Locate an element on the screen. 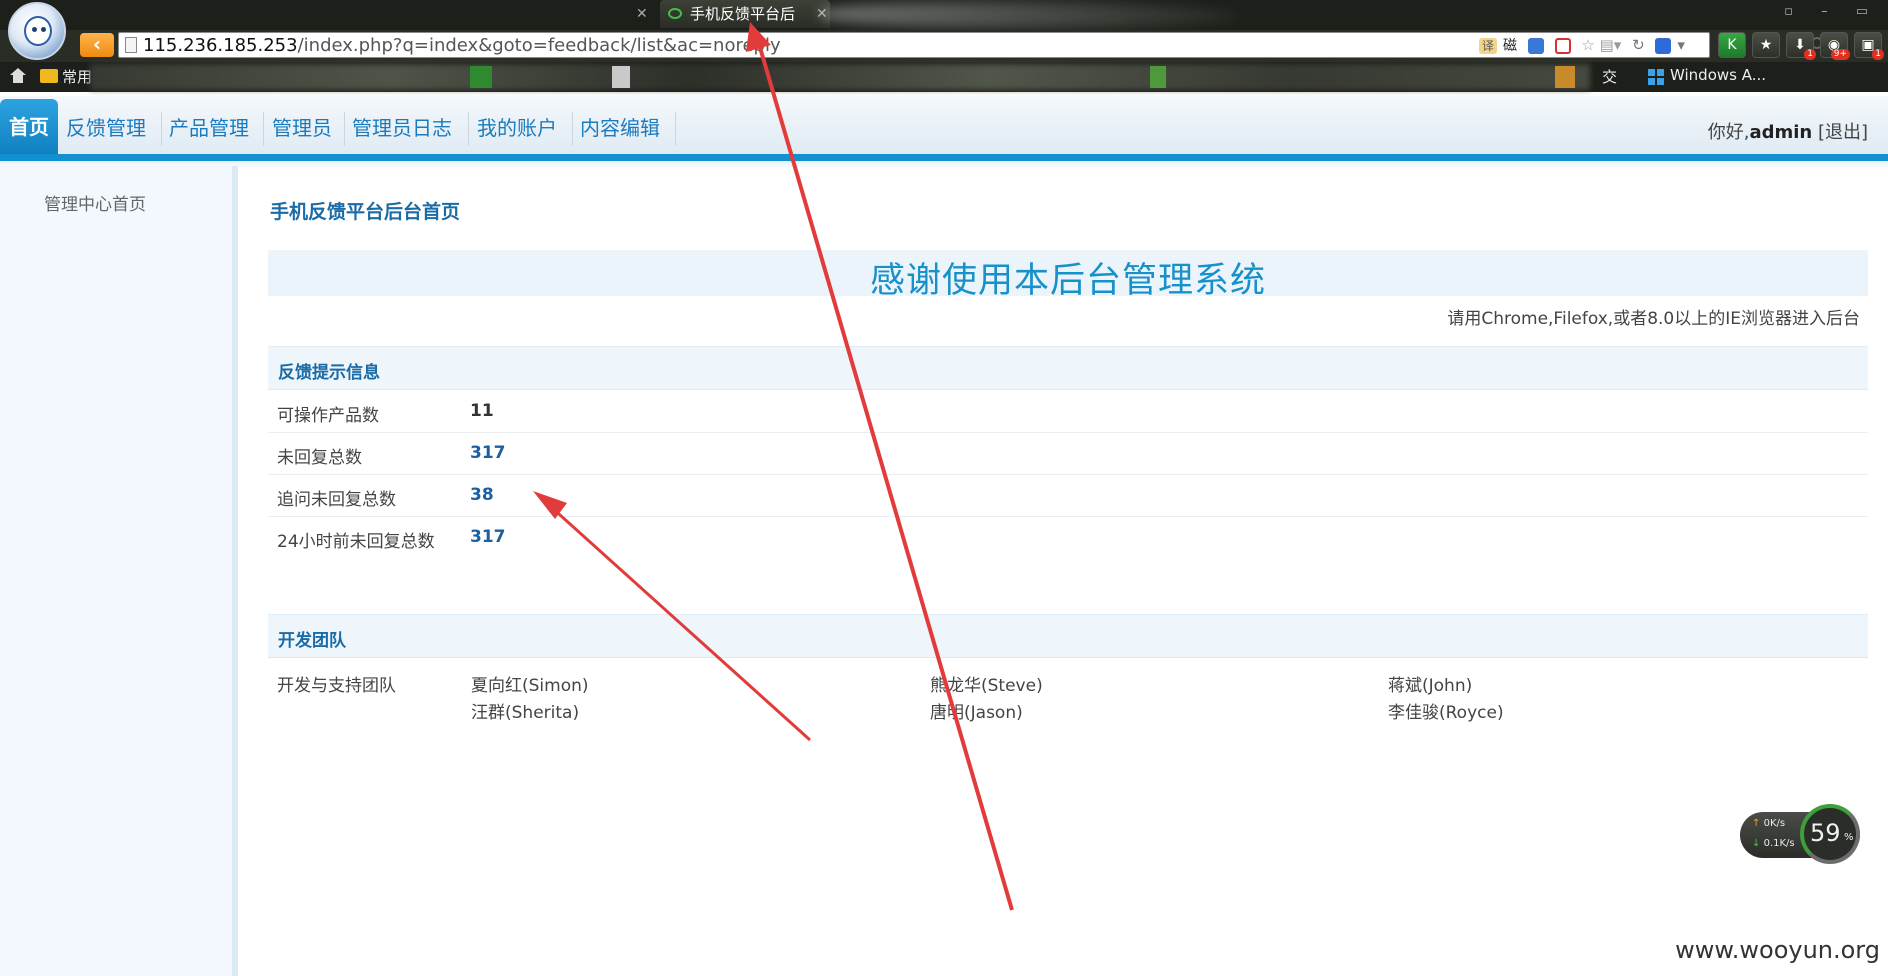 Image resolution: width=1888 pixels, height=976 pixels. browser-logo-avatar is located at coordinates (37, 31).